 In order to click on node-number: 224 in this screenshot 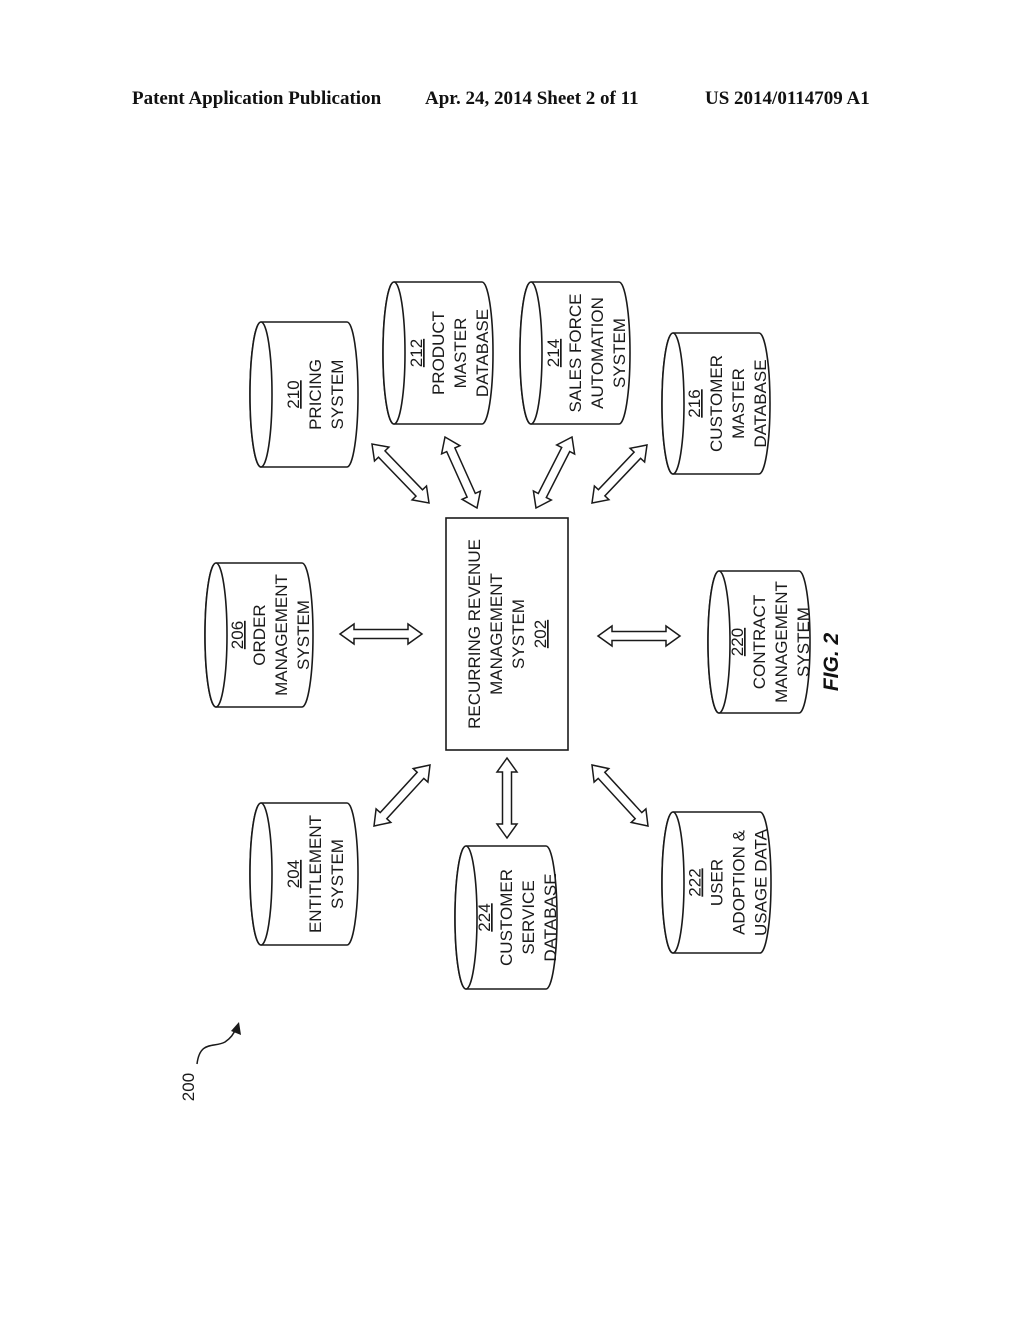, I will do `click(484, 917)`.